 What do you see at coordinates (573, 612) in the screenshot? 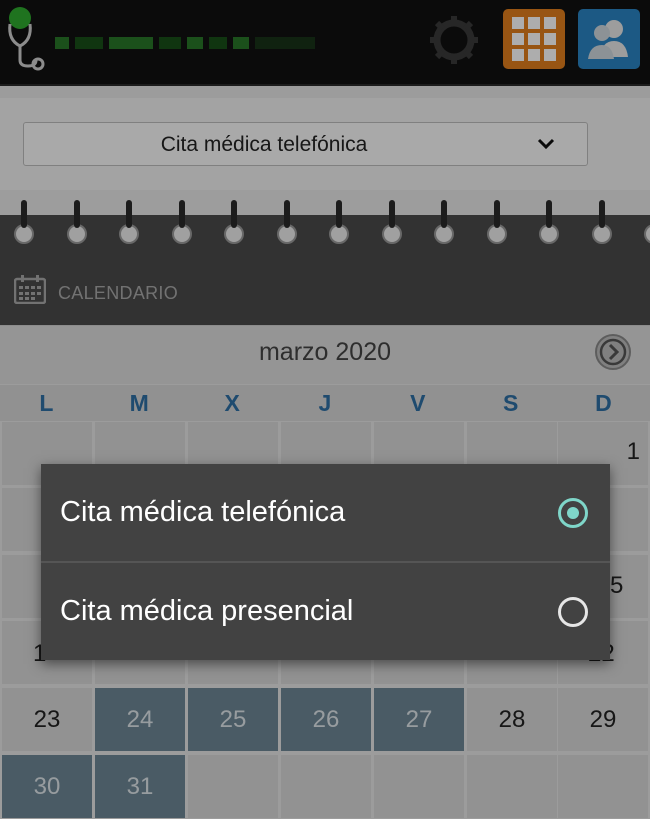
I see `radio-unselected` at bounding box center [573, 612].